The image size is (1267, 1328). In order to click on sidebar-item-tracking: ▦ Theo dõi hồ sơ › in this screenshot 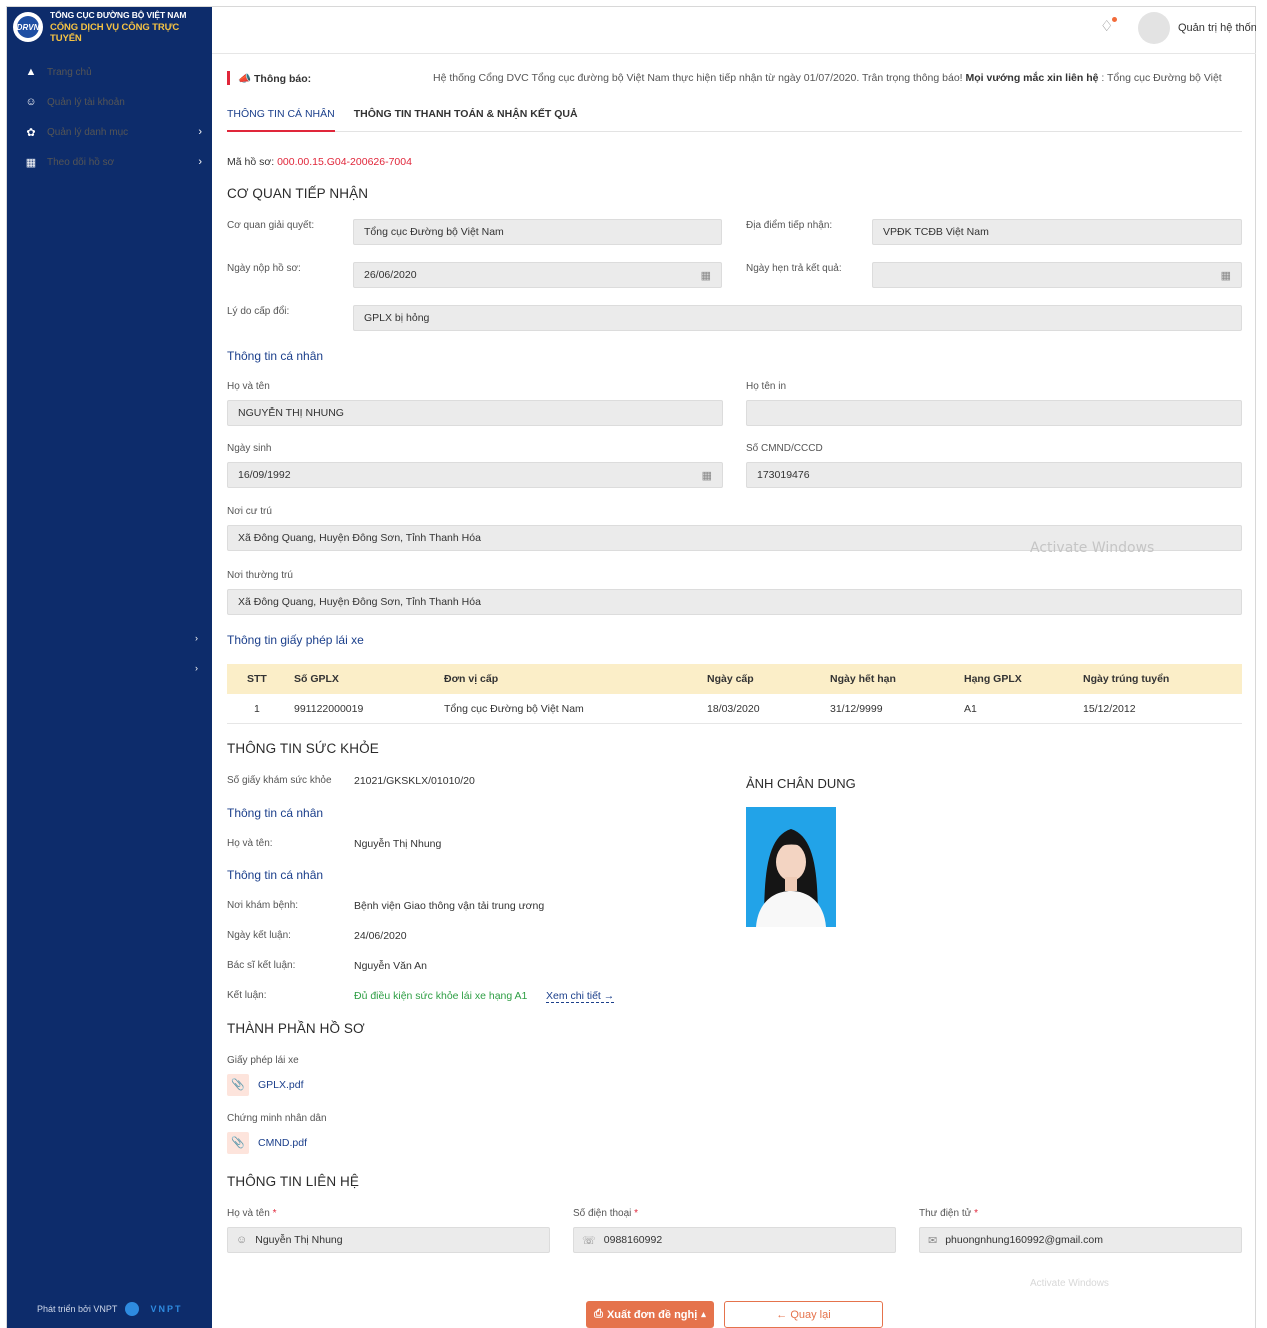, I will do `click(109, 162)`.